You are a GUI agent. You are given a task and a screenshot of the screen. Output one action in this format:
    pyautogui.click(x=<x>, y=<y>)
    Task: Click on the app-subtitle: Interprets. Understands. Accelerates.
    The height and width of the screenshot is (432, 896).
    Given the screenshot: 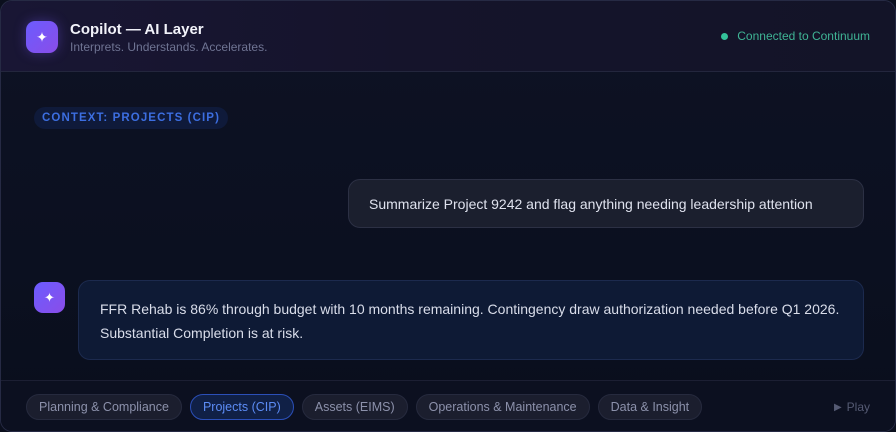 What is the action you would take?
    pyautogui.click(x=169, y=47)
    